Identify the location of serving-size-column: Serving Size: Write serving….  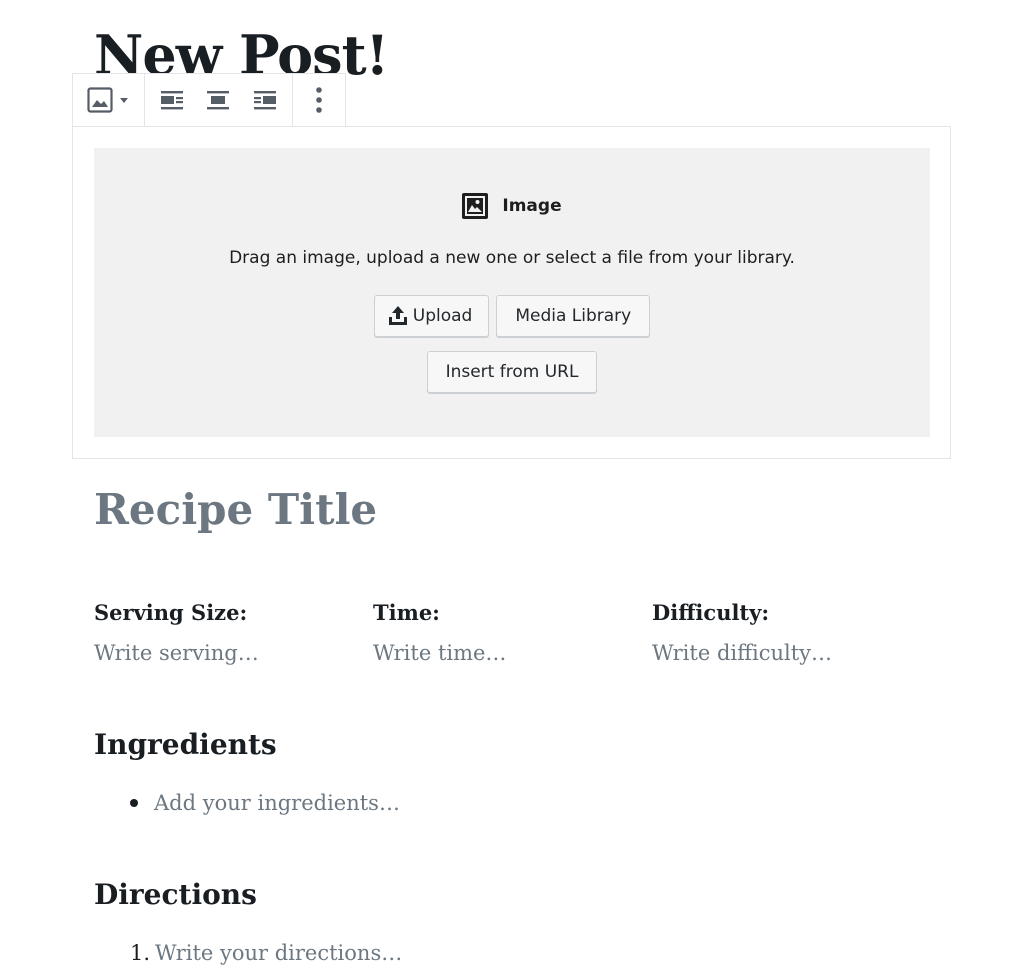
(224, 633).